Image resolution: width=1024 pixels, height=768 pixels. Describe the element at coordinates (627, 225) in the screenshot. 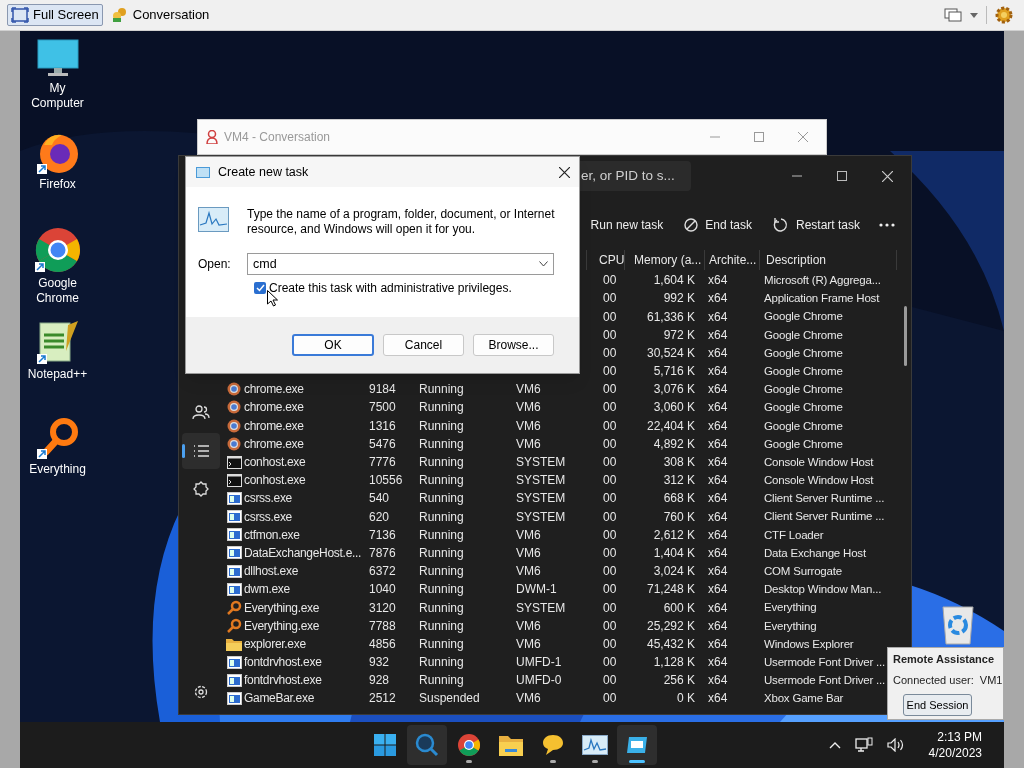

I see `command-button: Run new task` at that location.